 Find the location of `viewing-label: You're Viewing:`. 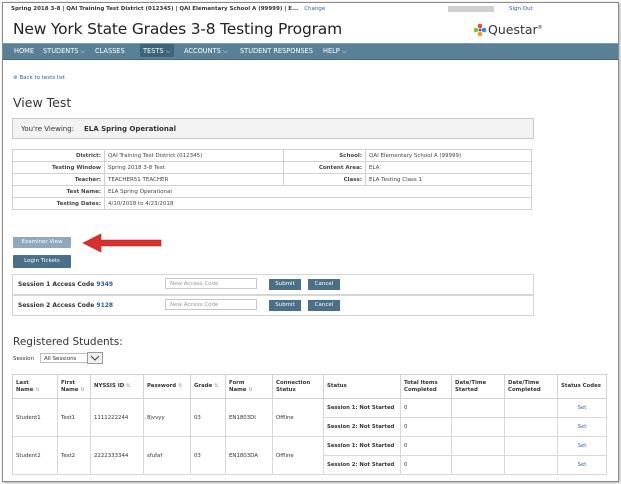

viewing-label: You're Viewing: is located at coordinates (48, 129).